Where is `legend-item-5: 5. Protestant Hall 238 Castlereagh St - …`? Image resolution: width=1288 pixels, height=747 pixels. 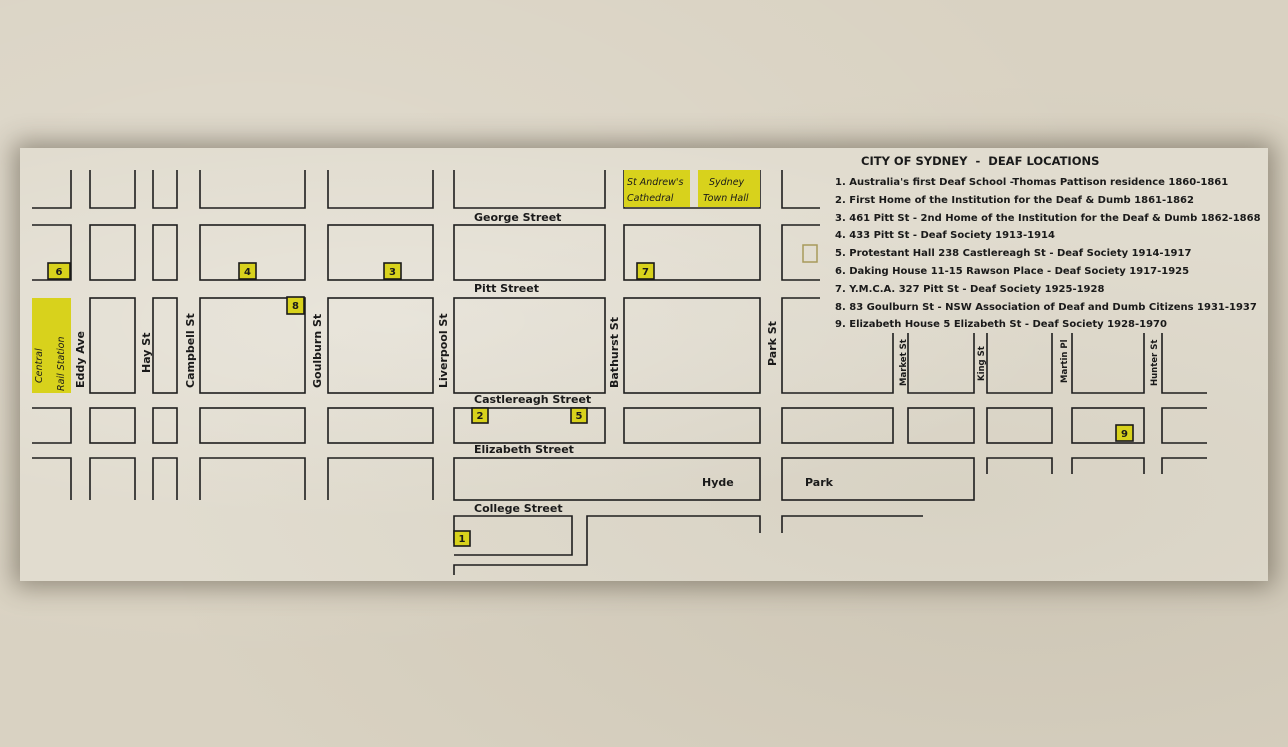
legend-item-5: 5. Protestant Hall 238 Castlereagh St - … is located at coordinates (1013, 254).